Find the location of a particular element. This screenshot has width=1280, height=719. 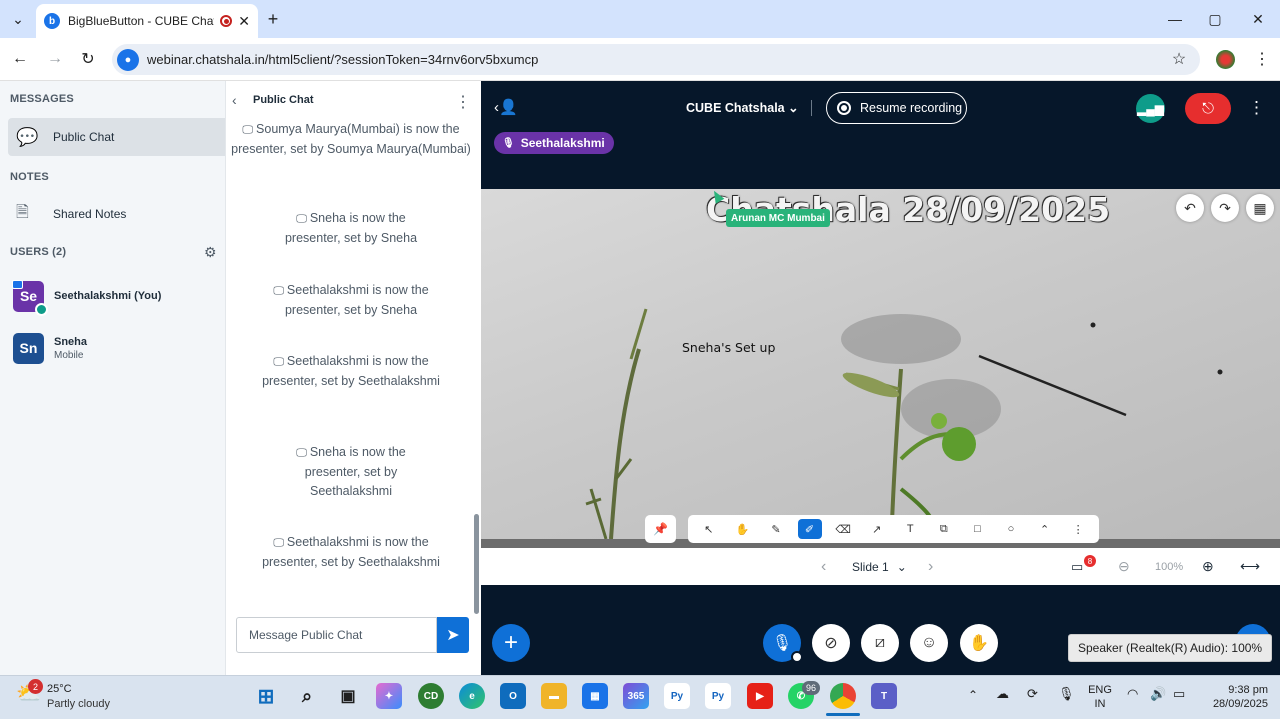

clock: 9:38 pm 28/09/2025 is located at coordinates (1235, 697).